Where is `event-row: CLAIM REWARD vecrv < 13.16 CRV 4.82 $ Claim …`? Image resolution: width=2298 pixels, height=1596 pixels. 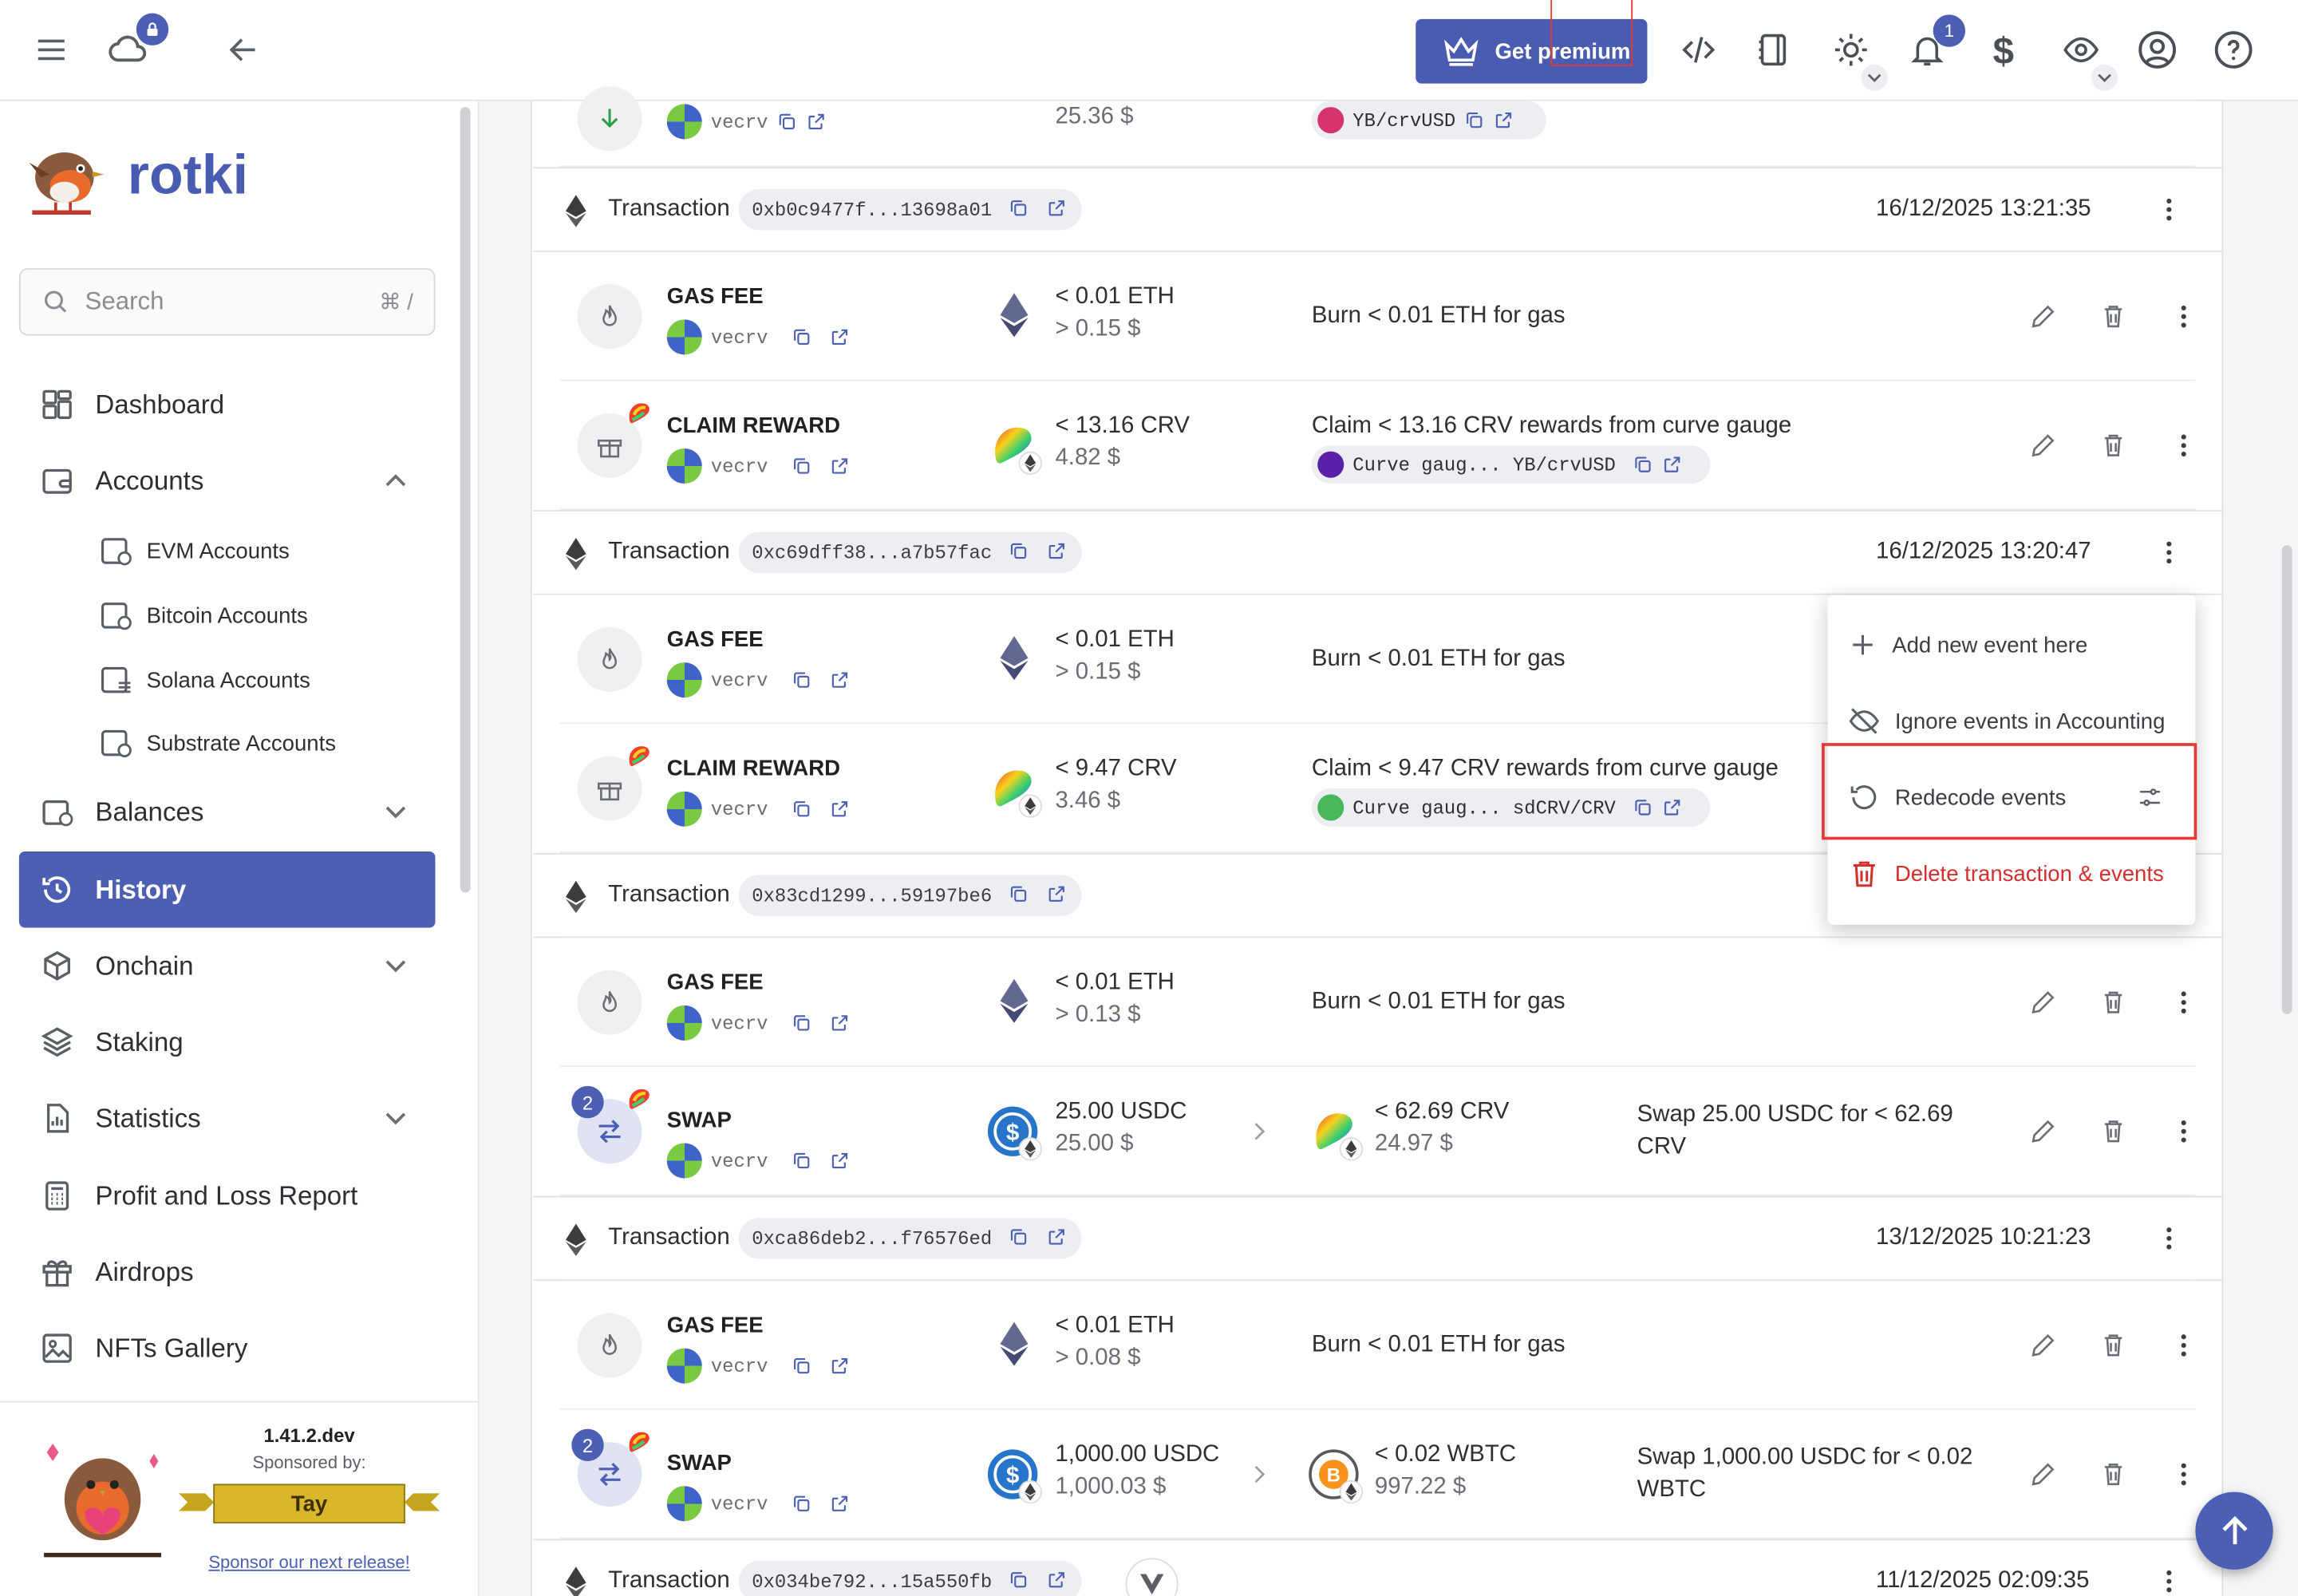 event-row: CLAIM REWARD vecrv < 13.16 CRV 4.82 $ Claim … is located at coordinates (1378, 446).